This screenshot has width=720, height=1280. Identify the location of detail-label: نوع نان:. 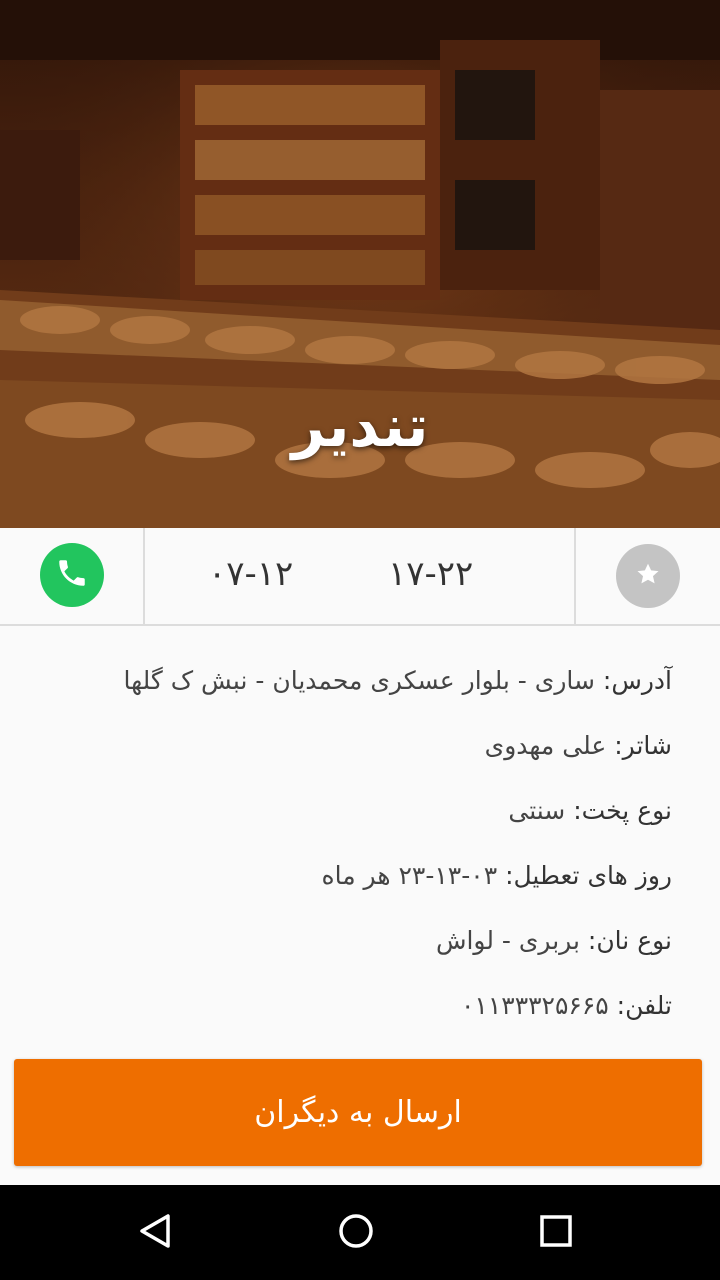
(629, 940).